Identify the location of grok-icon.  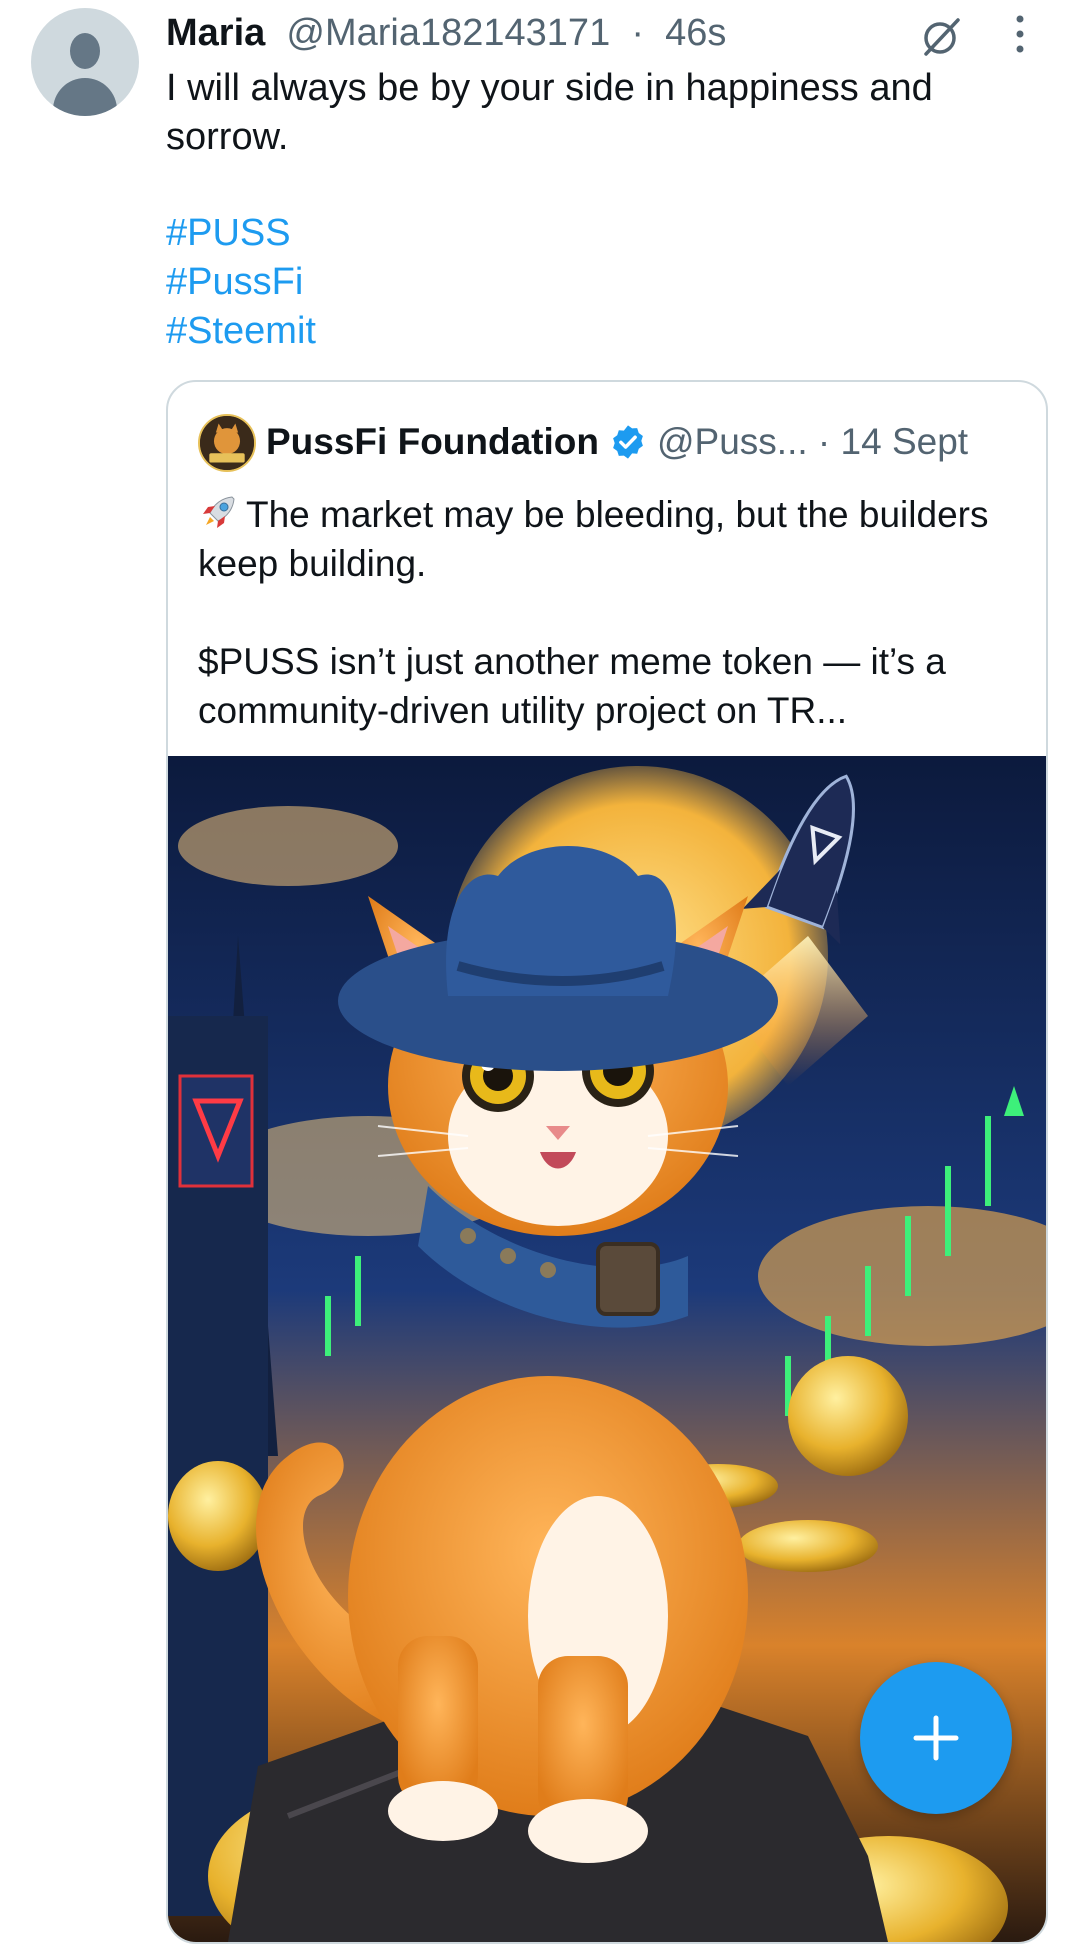
(942, 36).